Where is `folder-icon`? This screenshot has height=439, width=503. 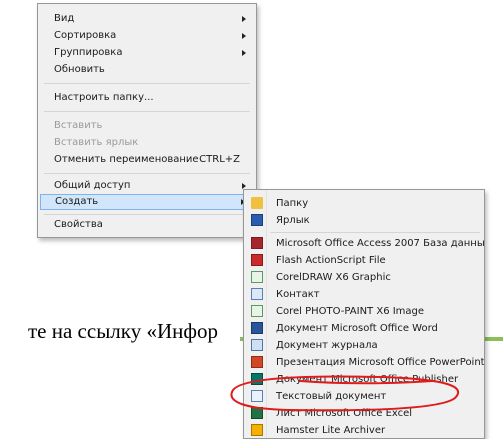 folder-icon is located at coordinates (257, 203).